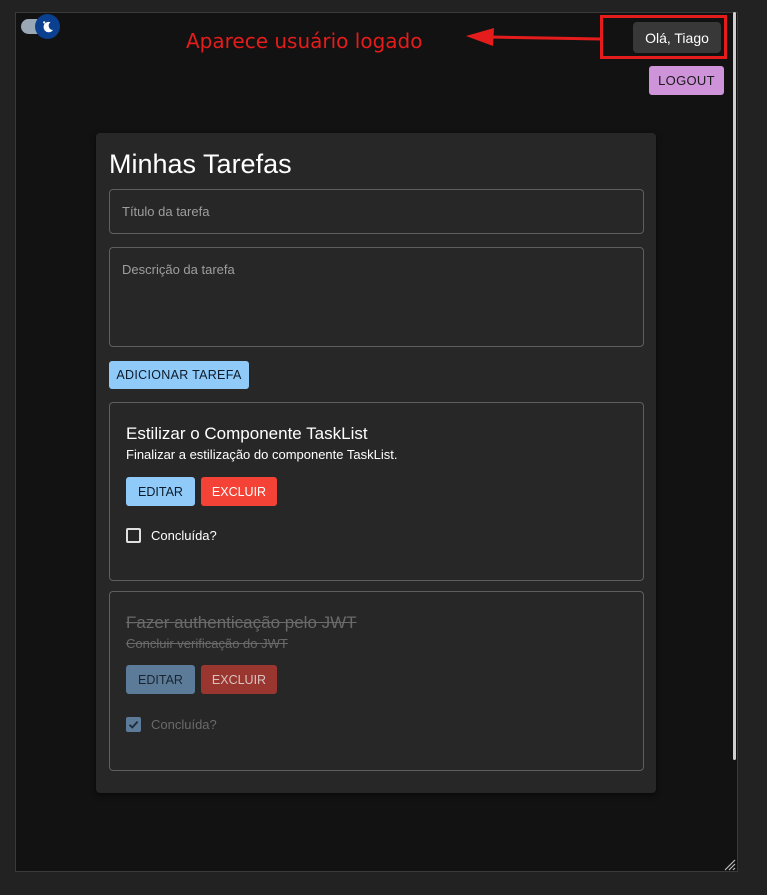 The height and width of the screenshot is (895, 767). Describe the element at coordinates (207, 643) in the screenshot. I see `task-description: Concluir verificação do JWT` at that location.